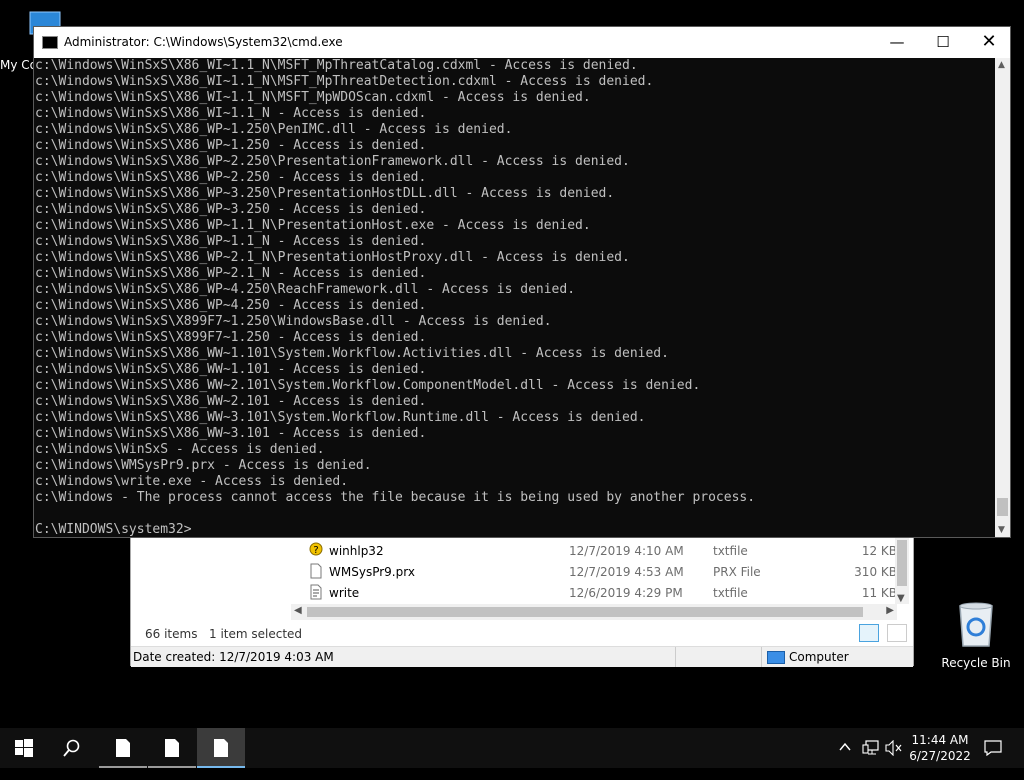  I want to click on file-size: 12 KB, so click(879, 551).